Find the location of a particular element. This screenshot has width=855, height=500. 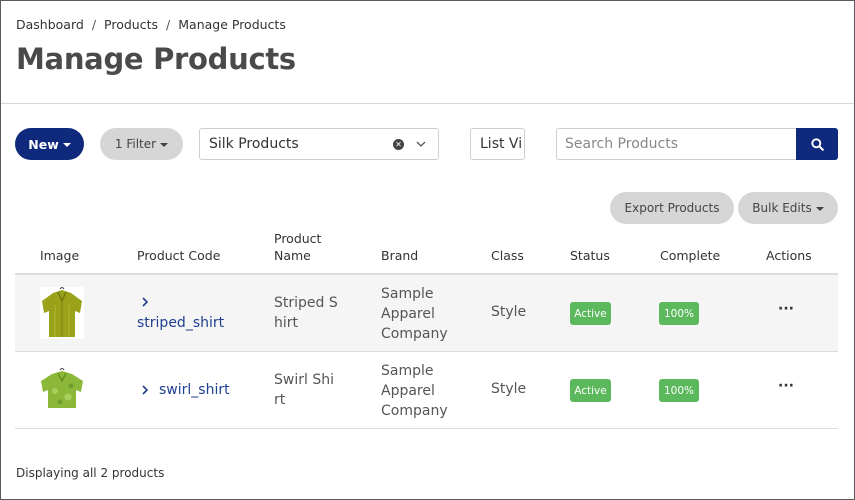

new-button: New is located at coordinates (49, 144).